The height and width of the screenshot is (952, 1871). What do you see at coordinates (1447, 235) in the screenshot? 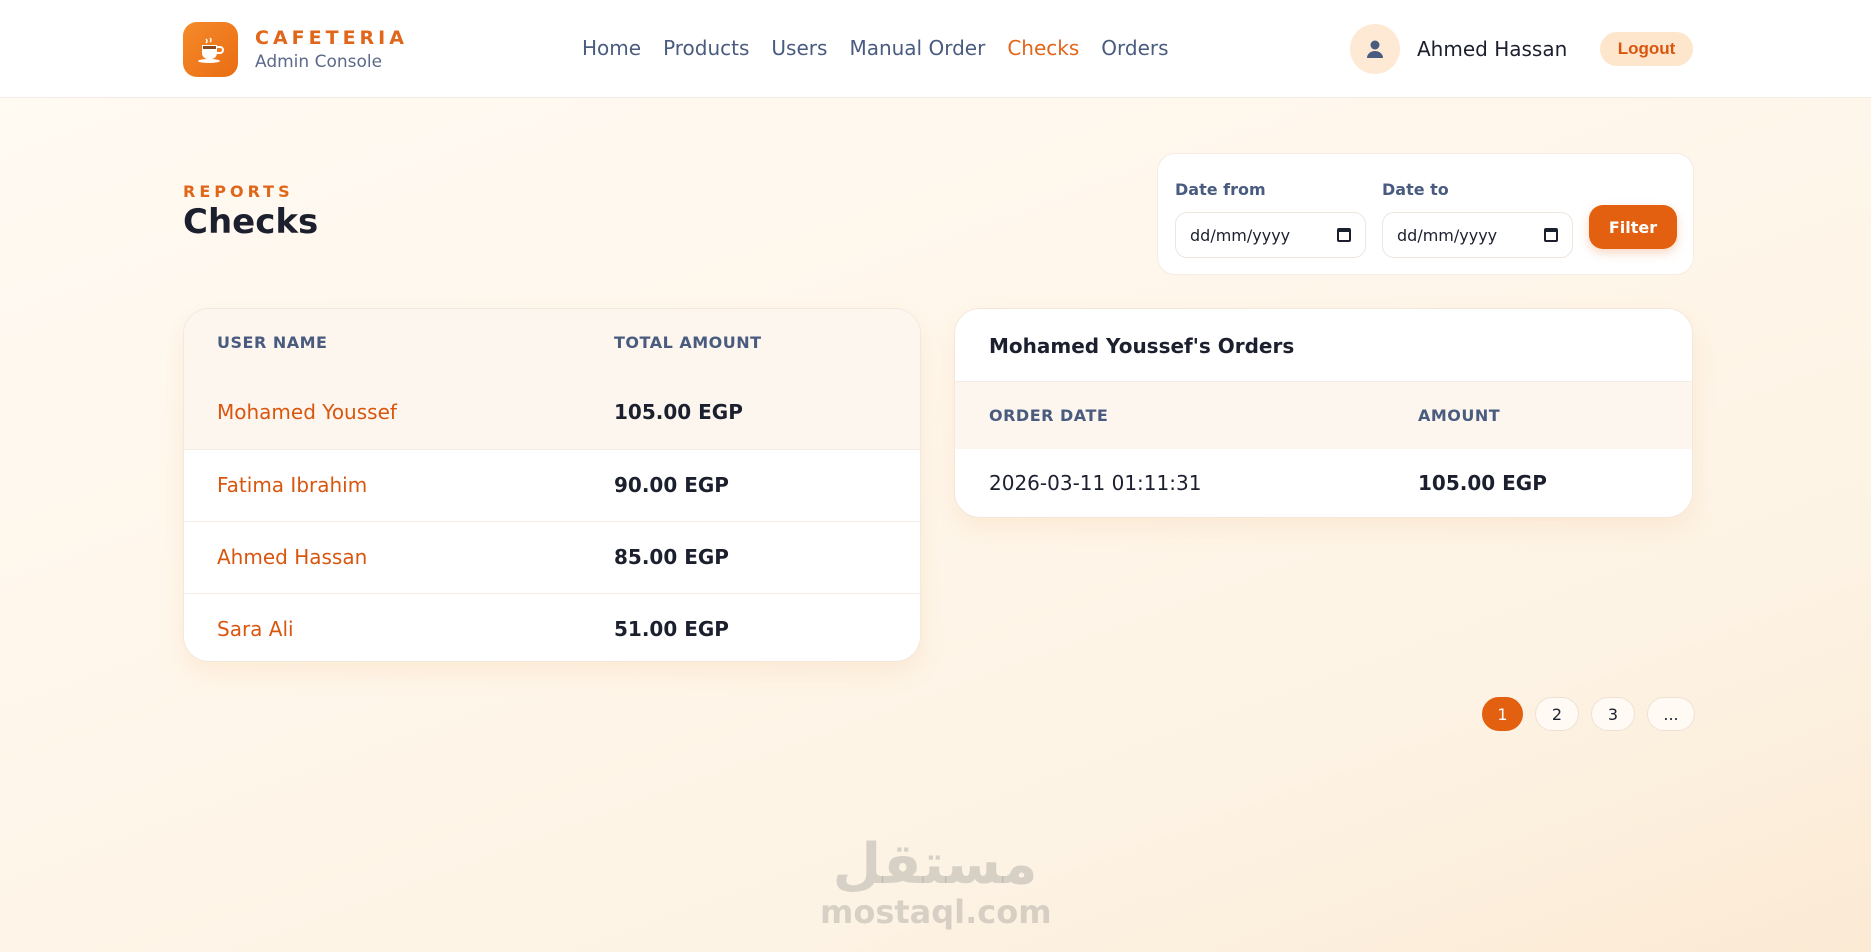
I see `date-to-value: dd/mm/yyyy` at bounding box center [1447, 235].